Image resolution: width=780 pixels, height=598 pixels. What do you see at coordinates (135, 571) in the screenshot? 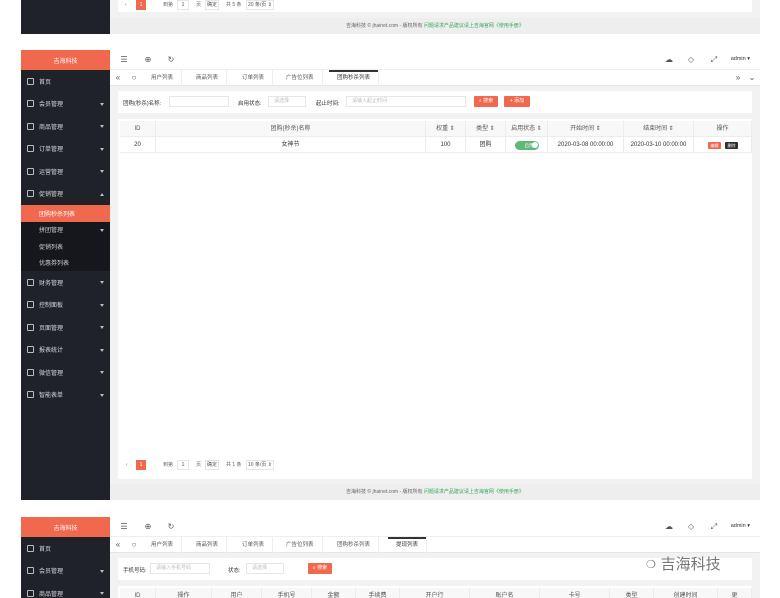
I see `phone-filter-label: 手机号码:` at bounding box center [135, 571].